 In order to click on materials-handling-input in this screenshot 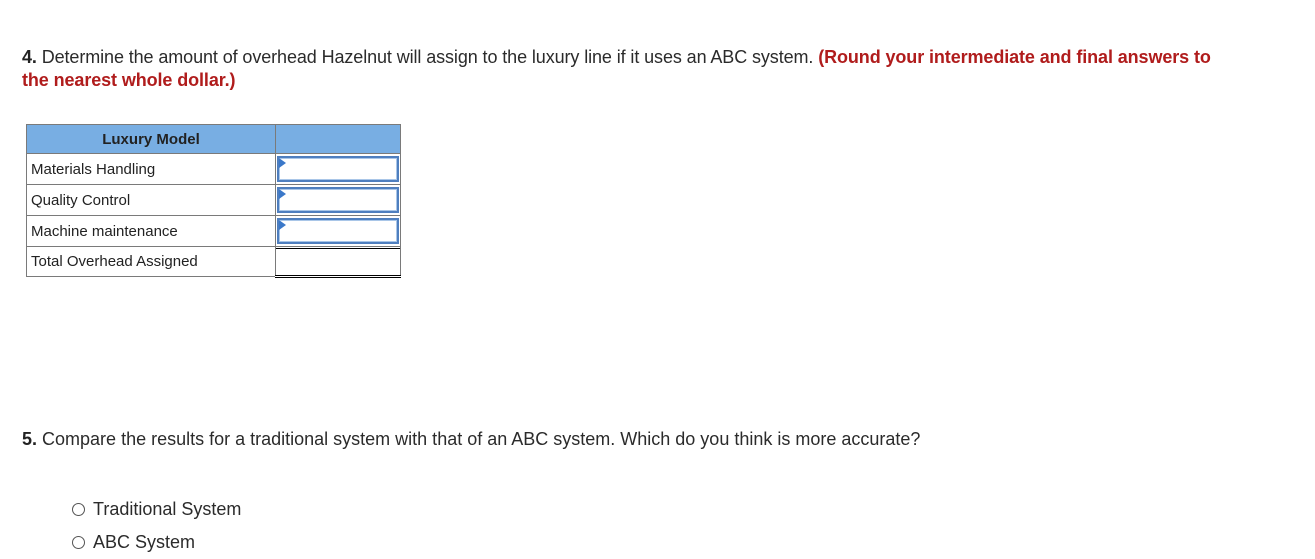, I will do `click(338, 169)`.